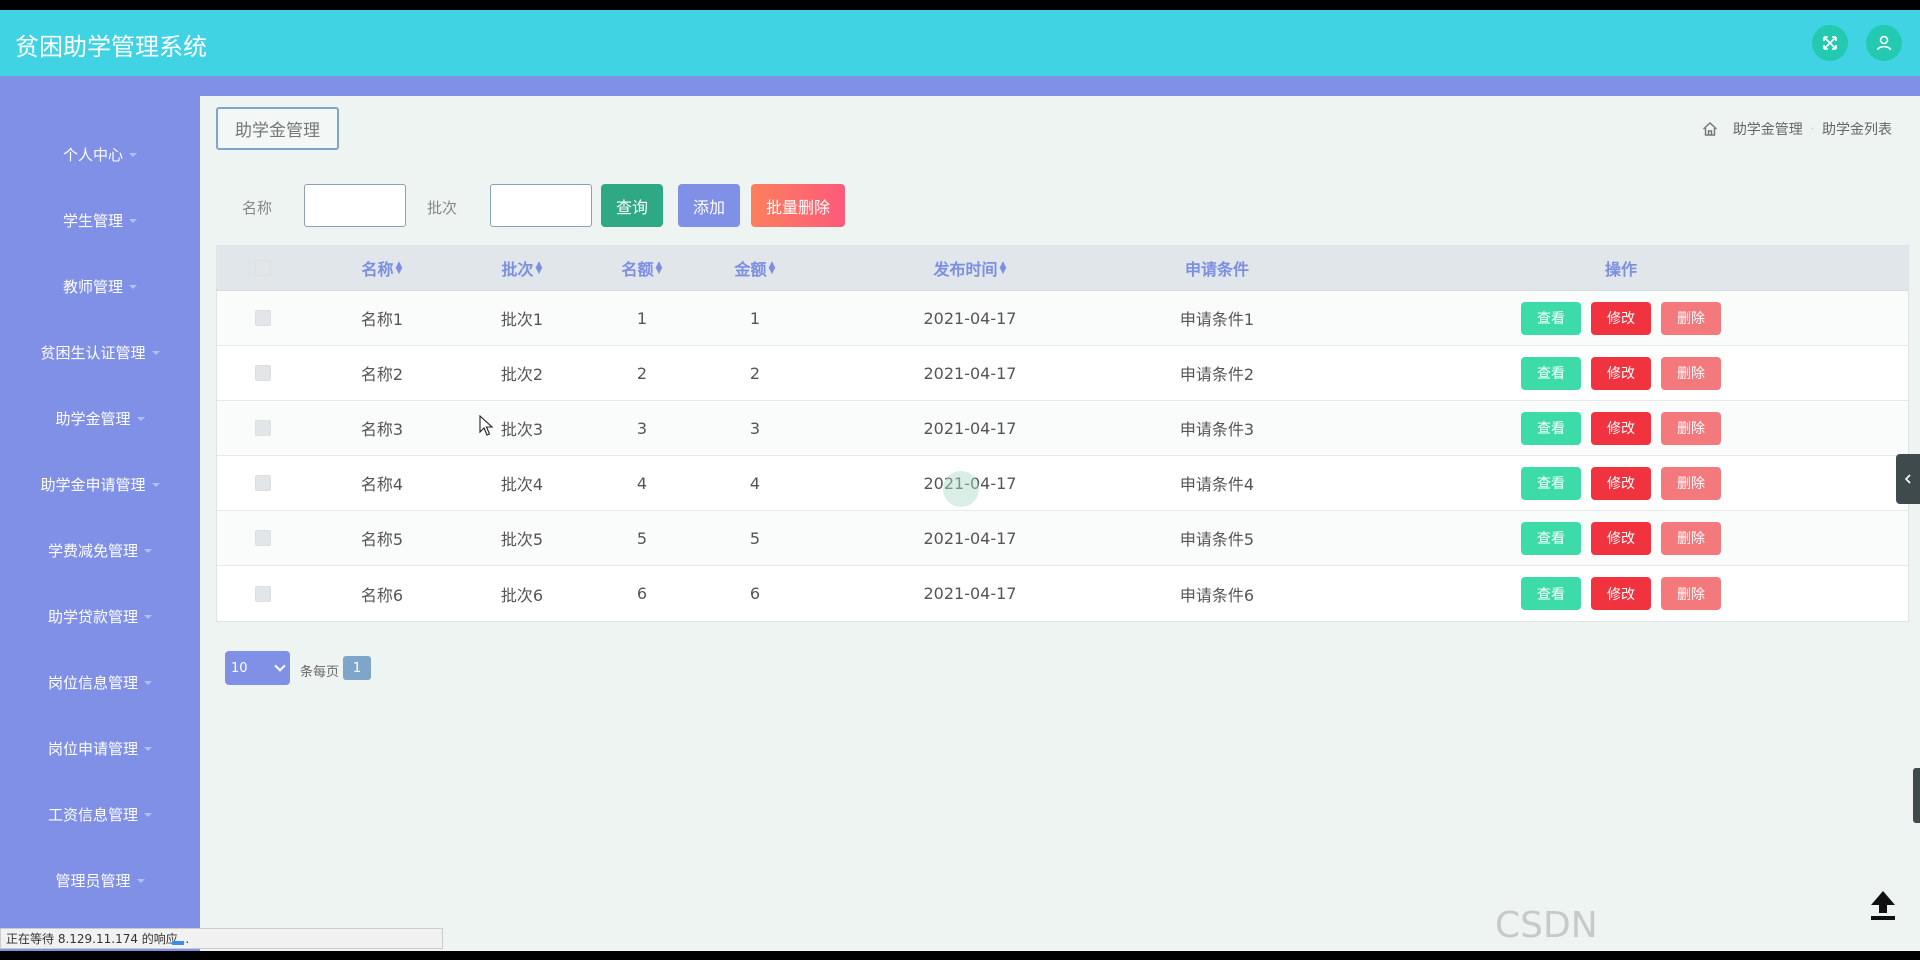 Image resolution: width=1920 pixels, height=960 pixels. I want to click on batch-delete-button: 批量删除, so click(798, 205).